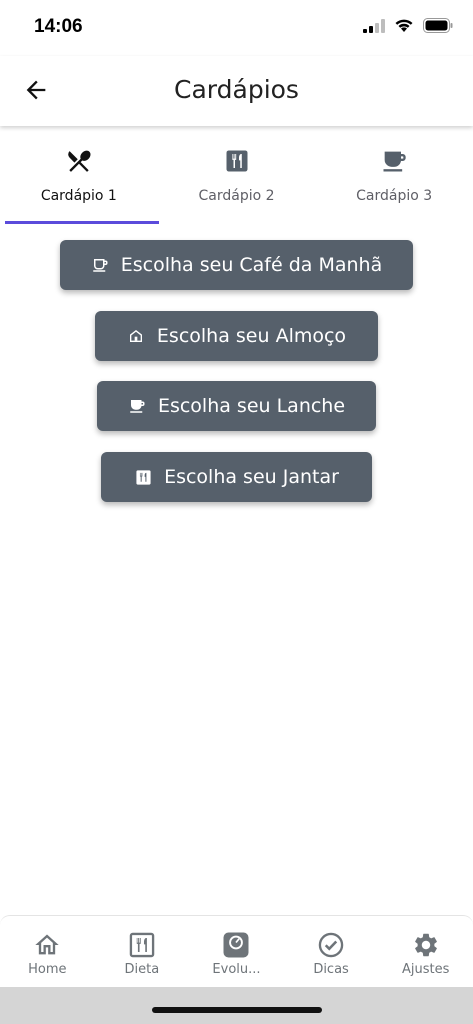 The height and width of the screenshot is (1024, 473). I want to click on lunch-button: Escolha seu Almoço, so click(236, 336).